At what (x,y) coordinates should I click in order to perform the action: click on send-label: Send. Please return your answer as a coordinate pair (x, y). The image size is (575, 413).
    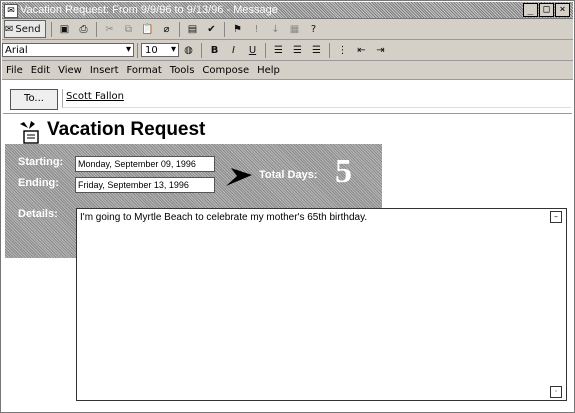
    Looking at the image, I should click on (28, 29).